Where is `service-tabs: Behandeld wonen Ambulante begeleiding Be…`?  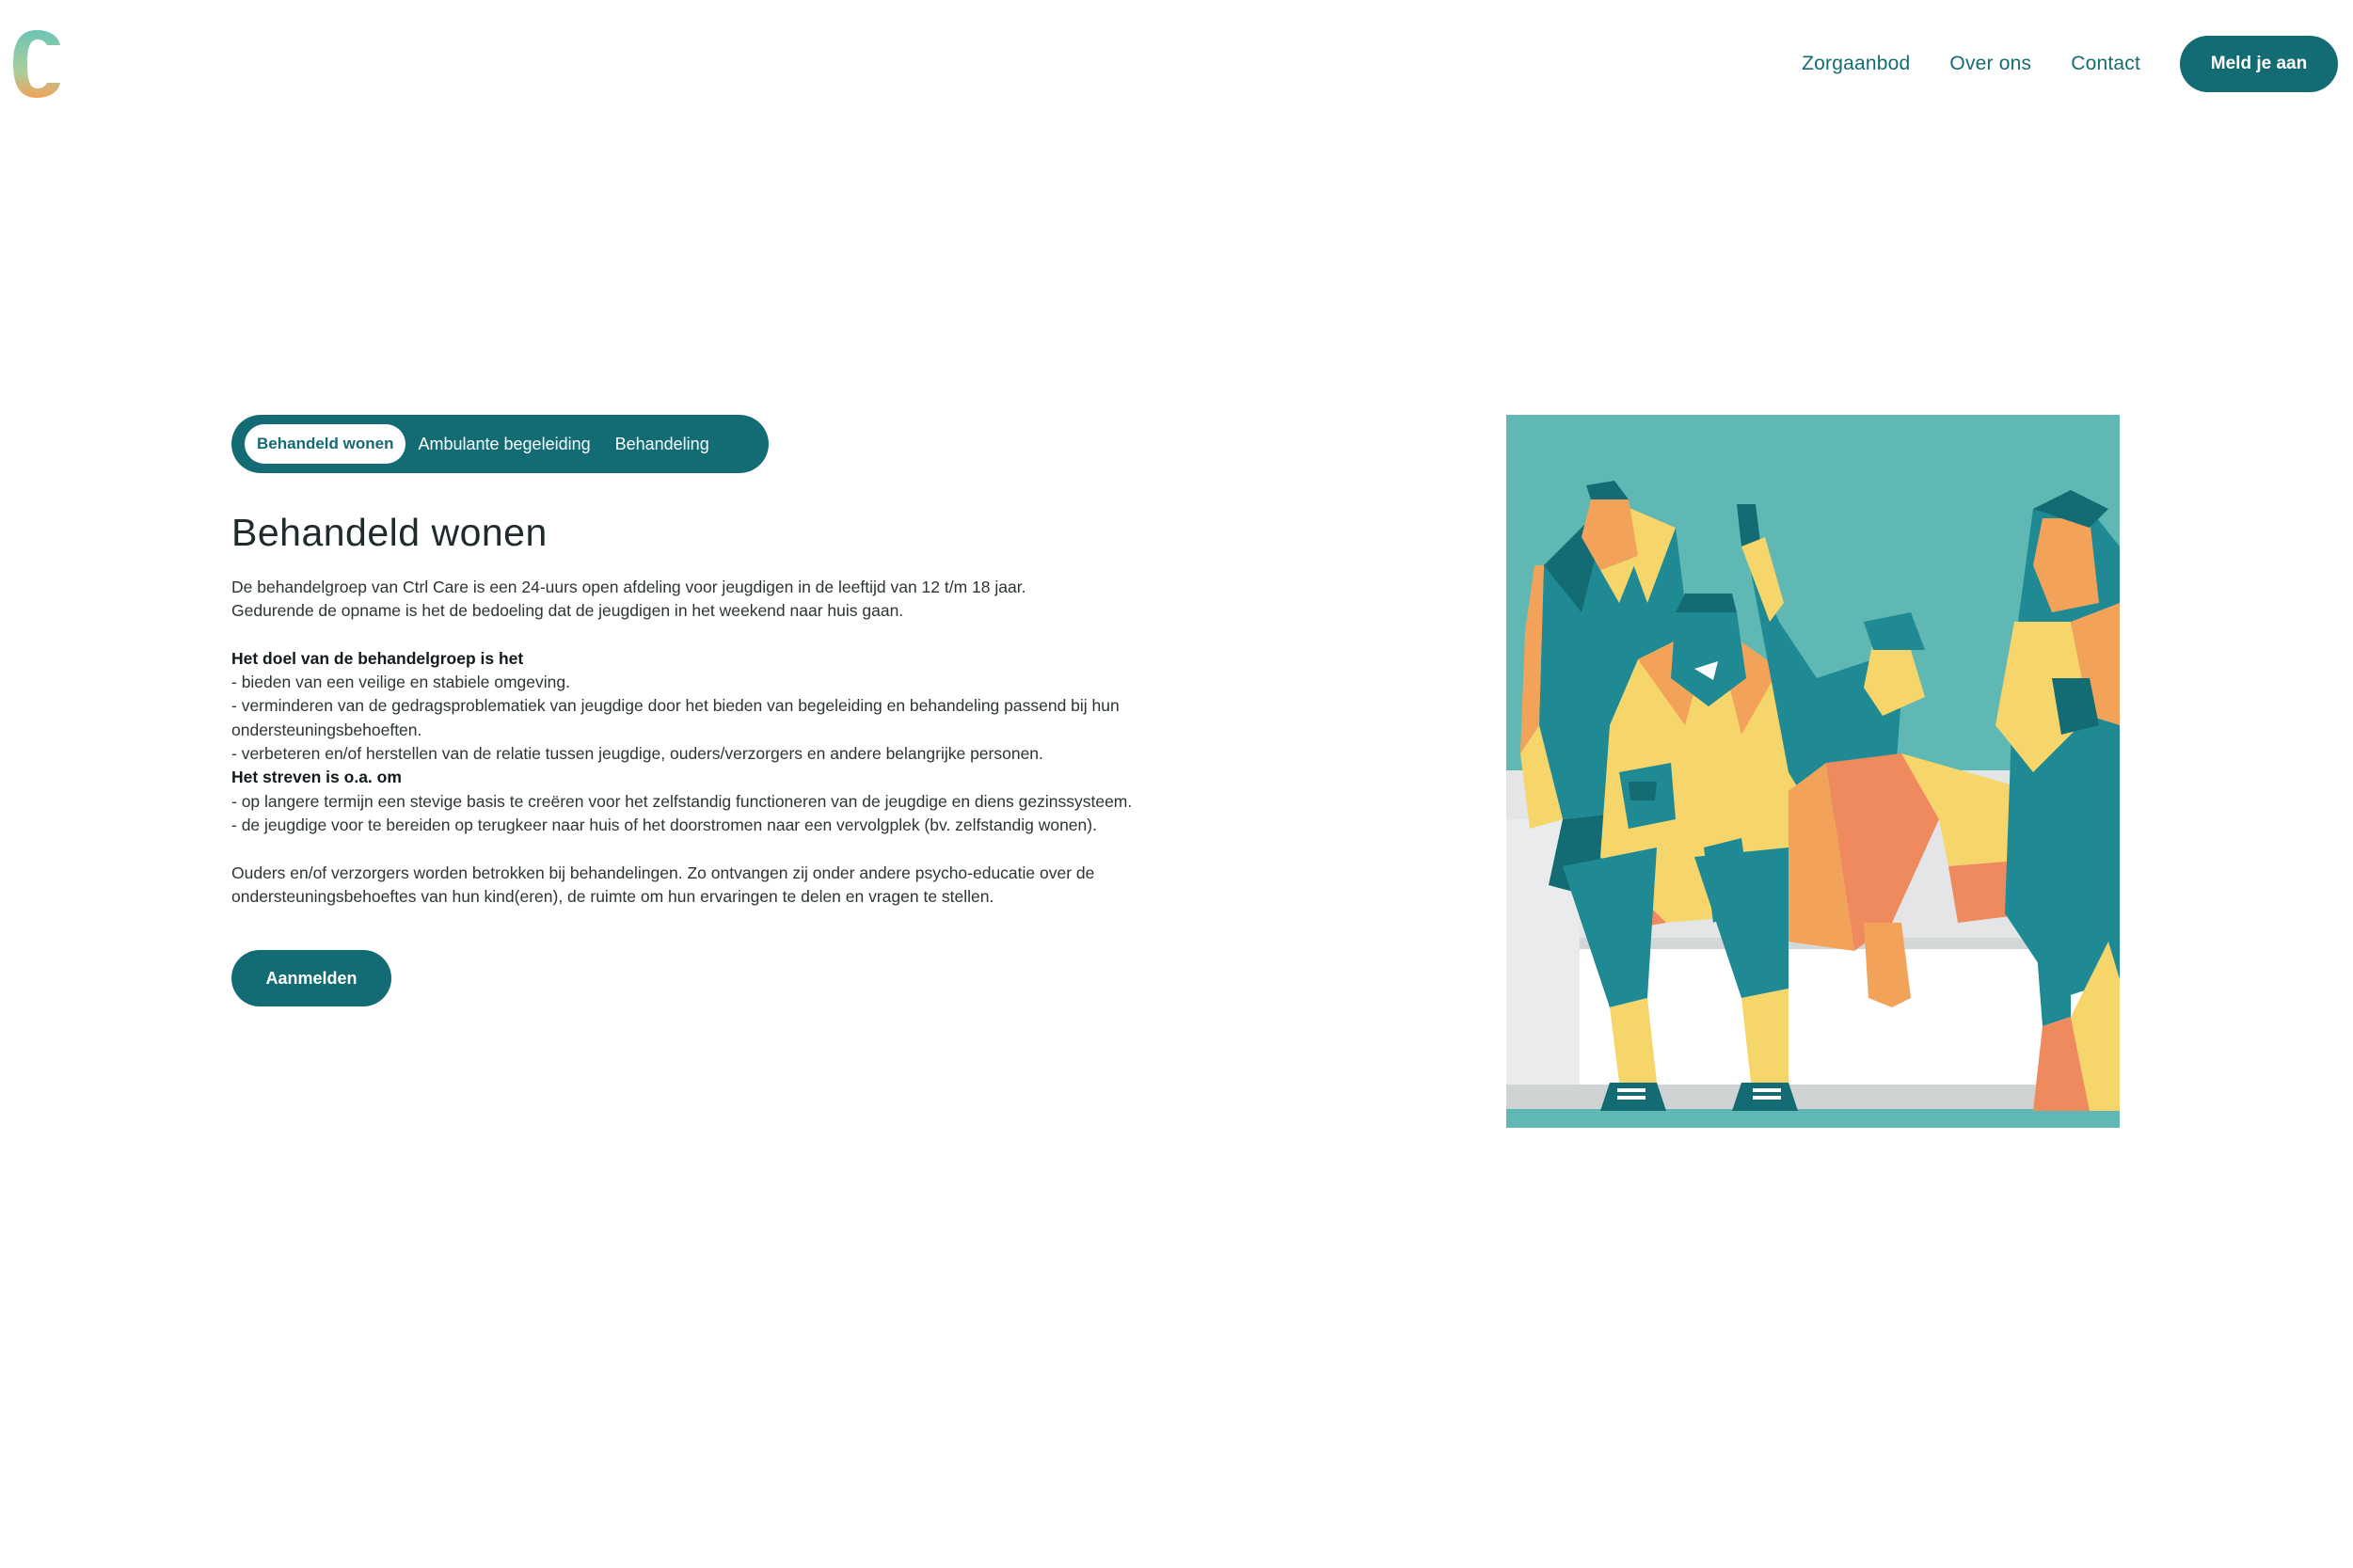
service-tabs: Behandeld wonen Ambulante begeleiding Be… is located at coordinates (500, 444).